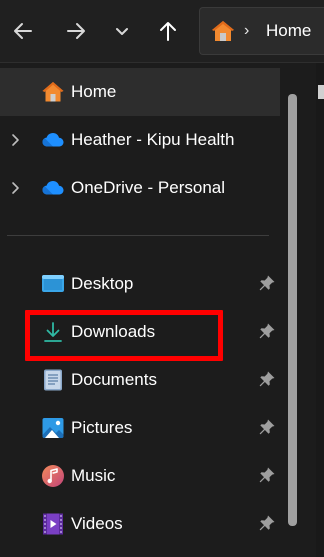 The height and width of the screenshot is (557, 324). I want to click on nav-item-label: Home, so click(94, 91).